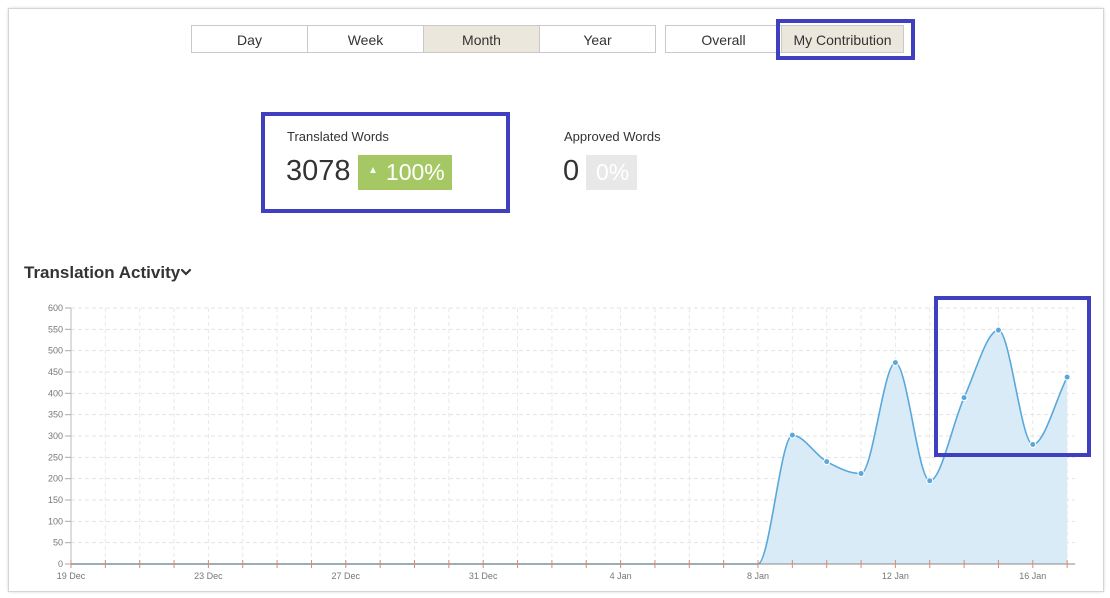 The image size is (1110, 598). Describe the element at coordinates (55, 351) in the screenshot. I see `y-tick-label: 500` at that location.